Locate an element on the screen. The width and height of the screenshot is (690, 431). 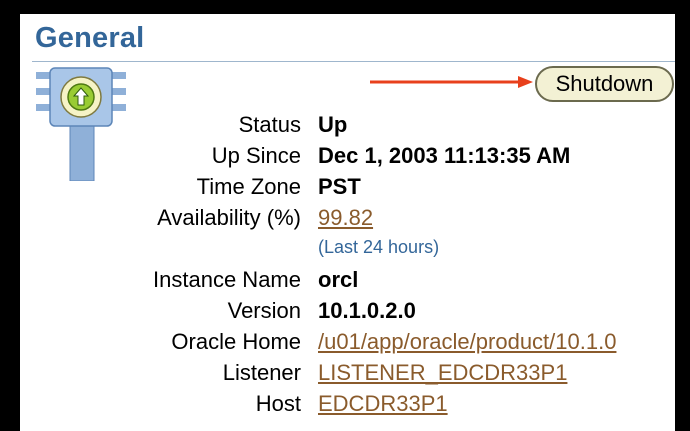
status-label: Status is located at coordinates (269, 124).